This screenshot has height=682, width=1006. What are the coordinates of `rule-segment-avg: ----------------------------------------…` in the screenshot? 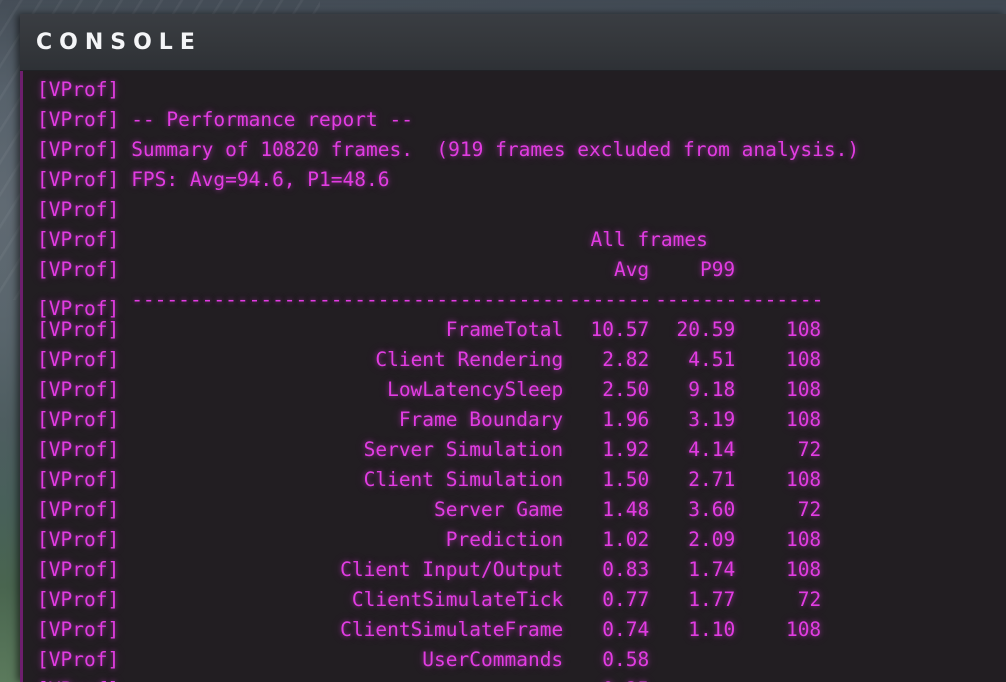 It's located at (609, 299).